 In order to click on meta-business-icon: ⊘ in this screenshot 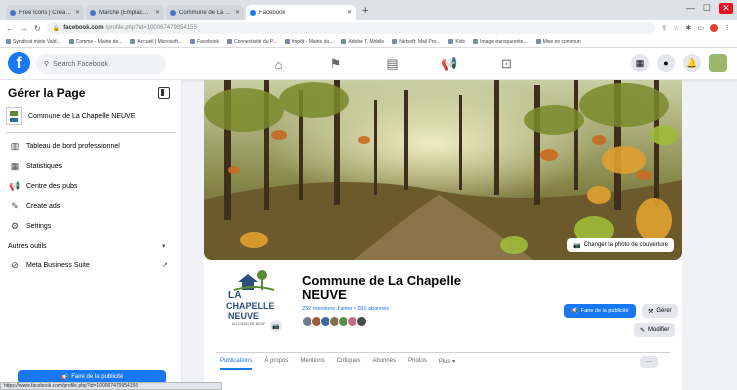, I will do `click(15, 264)`.